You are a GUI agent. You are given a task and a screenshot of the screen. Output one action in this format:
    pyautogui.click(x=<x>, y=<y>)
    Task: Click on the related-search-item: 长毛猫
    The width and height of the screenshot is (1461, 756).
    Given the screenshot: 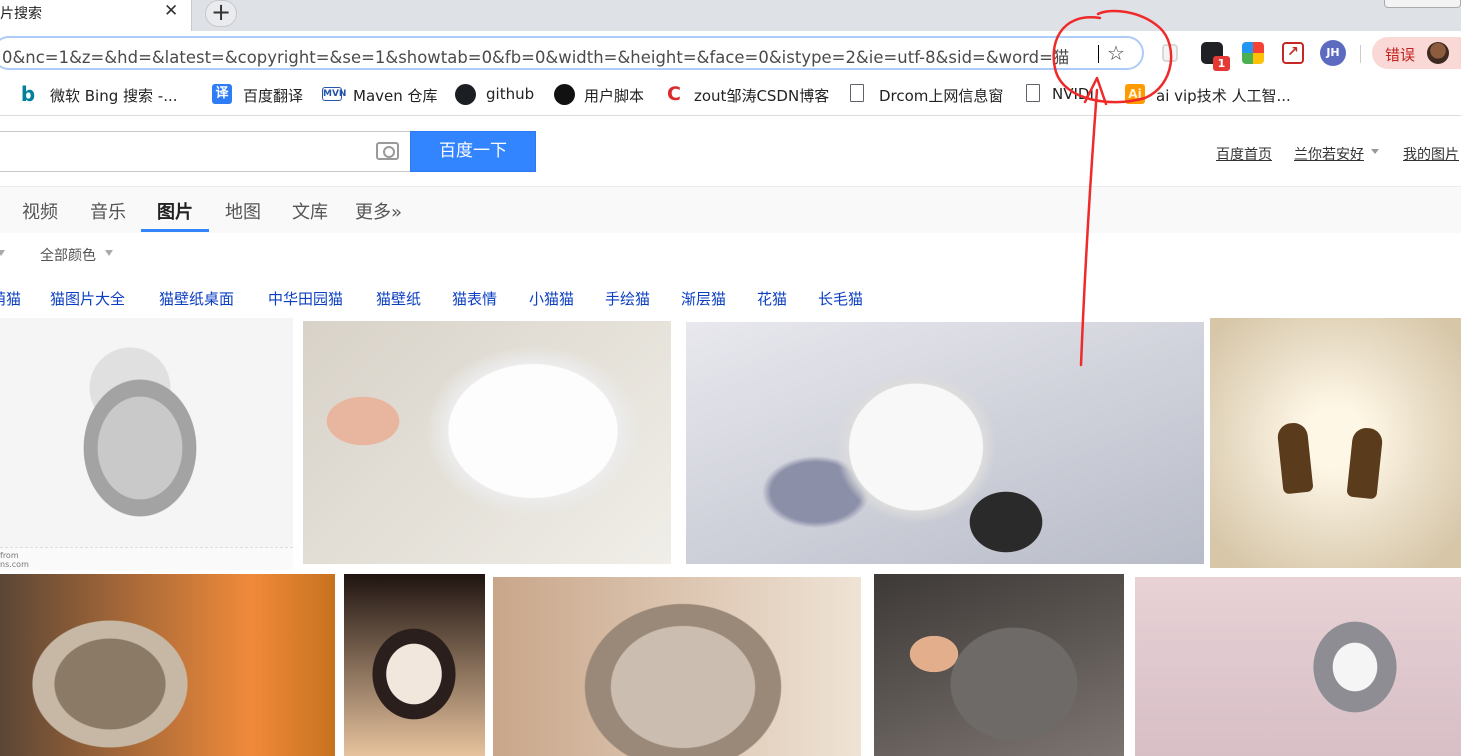 What is the action you would take?
    pyautogui.click(x=840, y=298)
    